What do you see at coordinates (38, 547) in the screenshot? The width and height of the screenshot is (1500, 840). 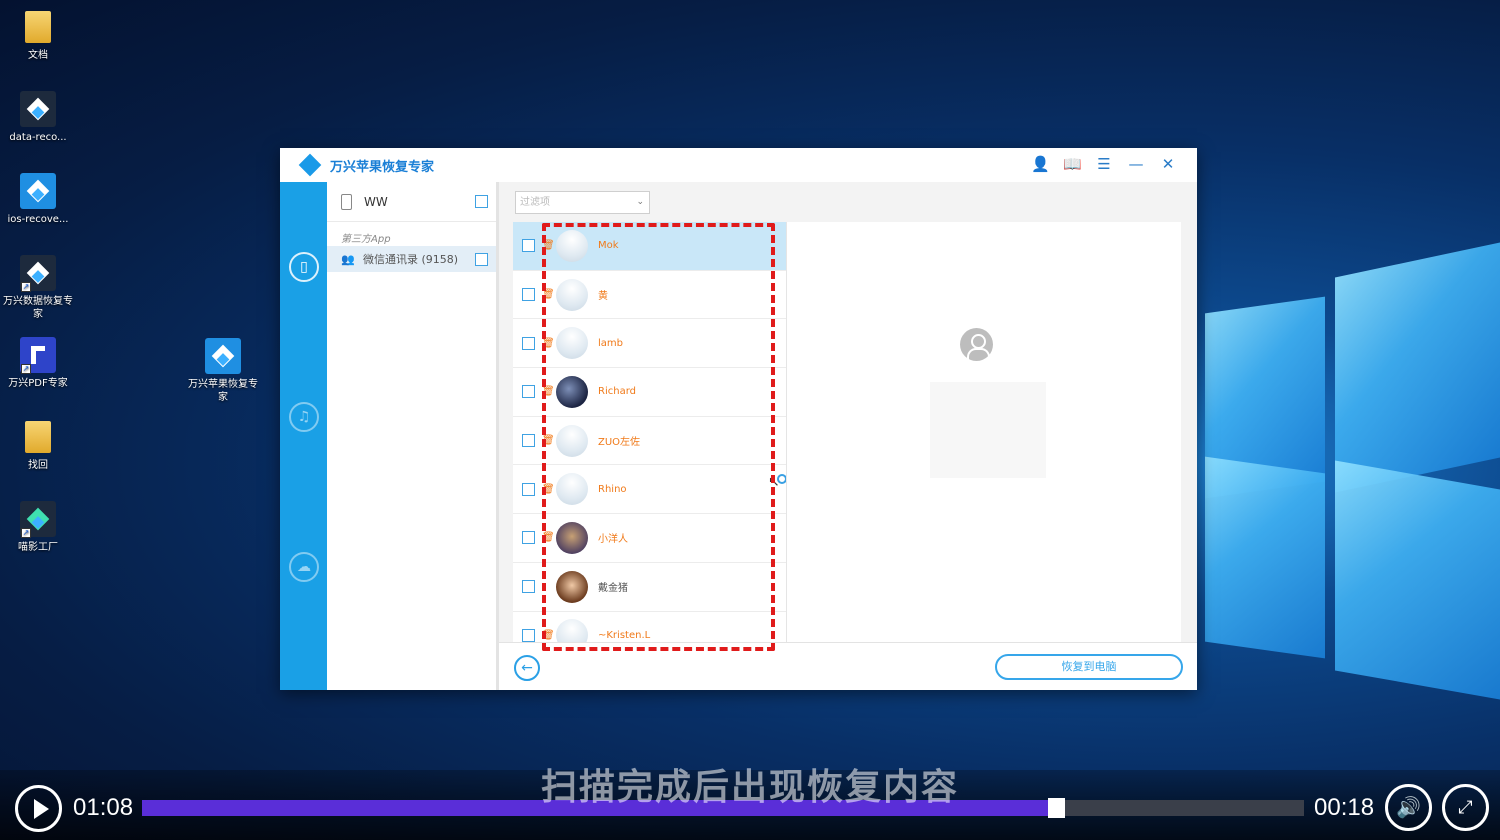 I see `desktop-icon-label: 喵影工厂` at bounding box center [38, 547].